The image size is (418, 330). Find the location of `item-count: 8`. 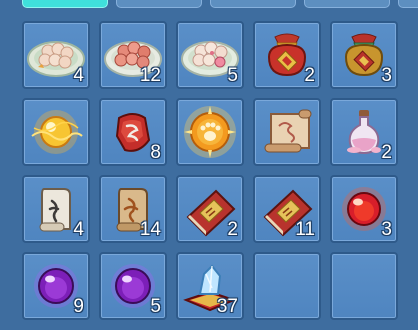

item-count: 8 is located at coordinates (155, 152).